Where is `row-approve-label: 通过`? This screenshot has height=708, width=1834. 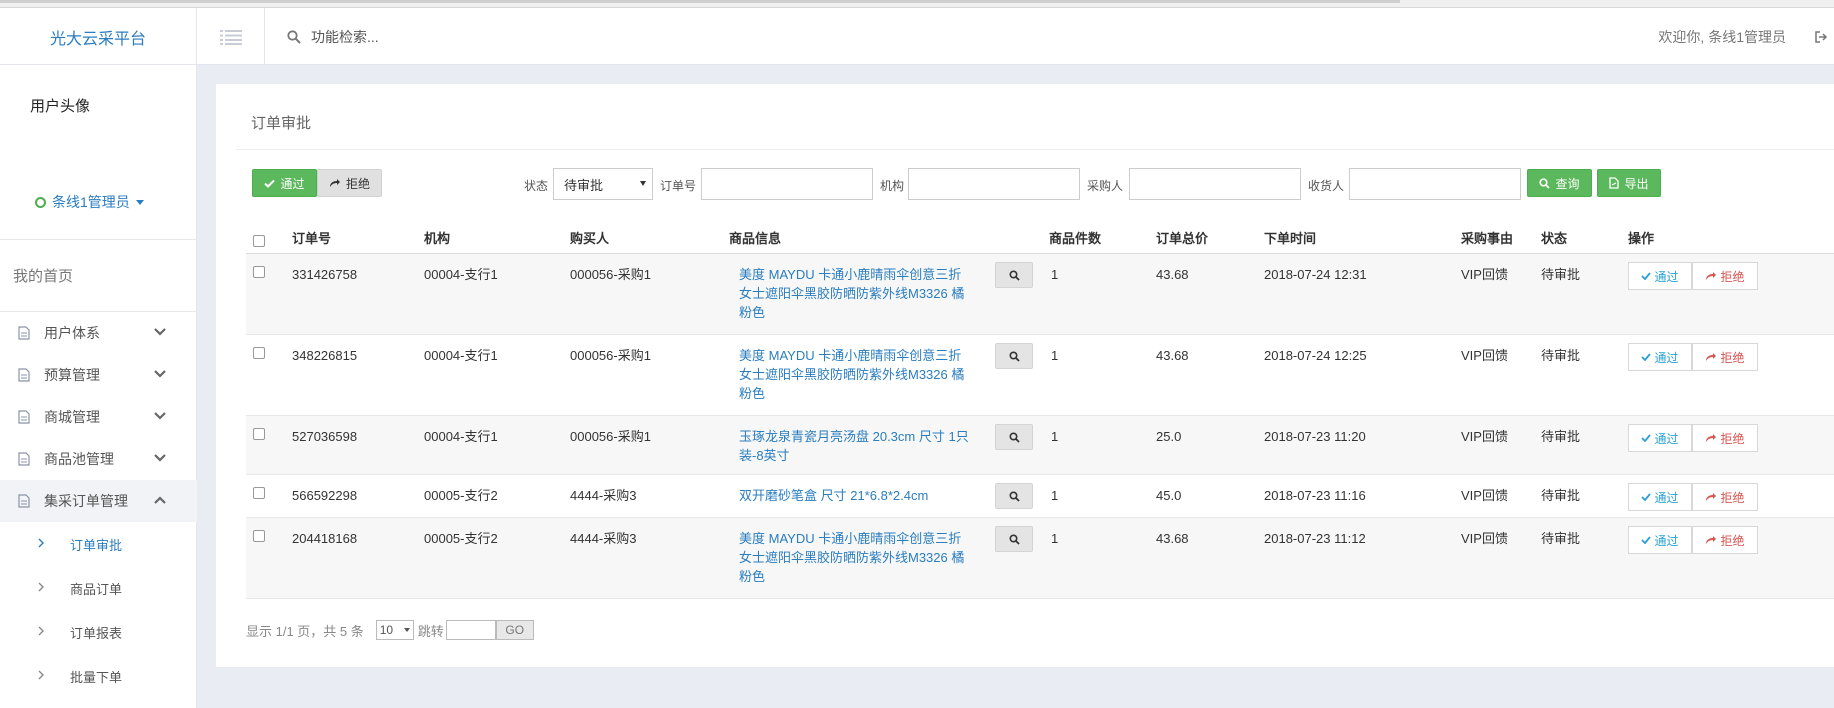 row-approve-label: 通过 is located at coordinates (1666, 540).